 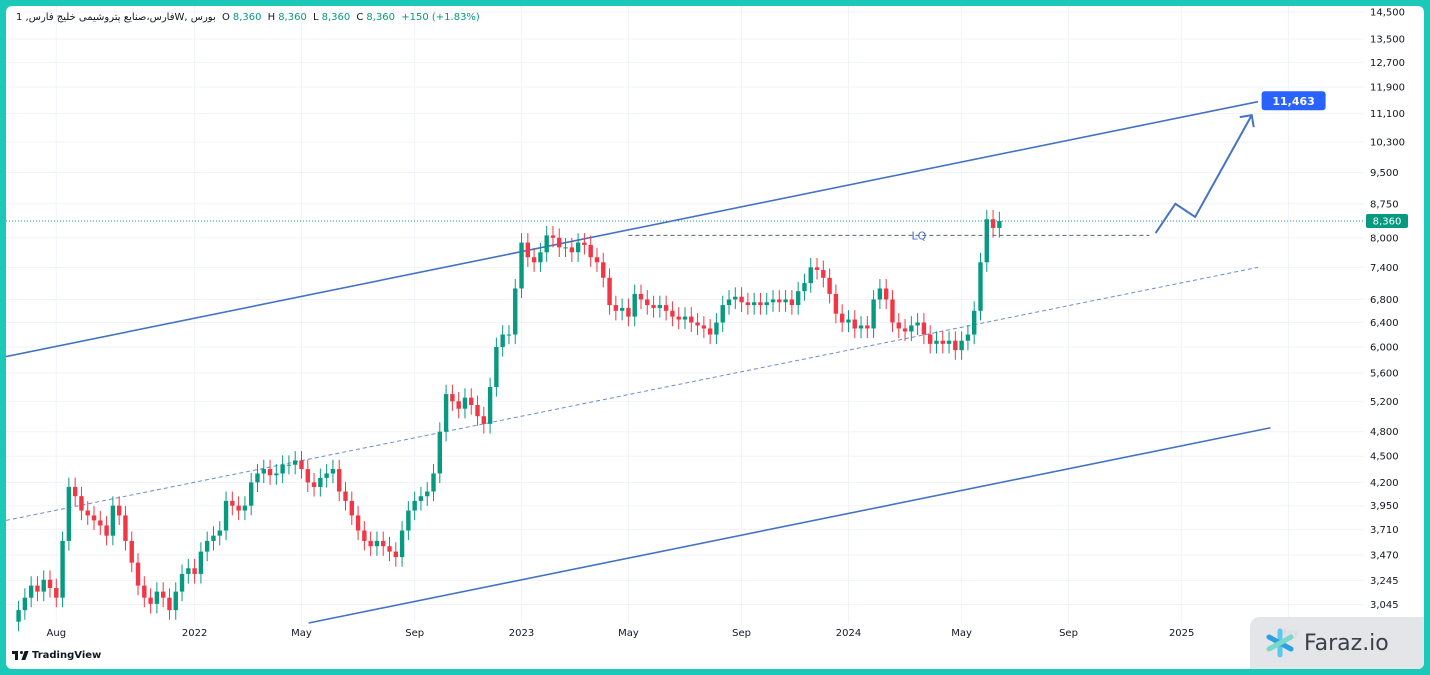 I want to click on price-badge-text: 8,360, so click(x=1387, y=222).